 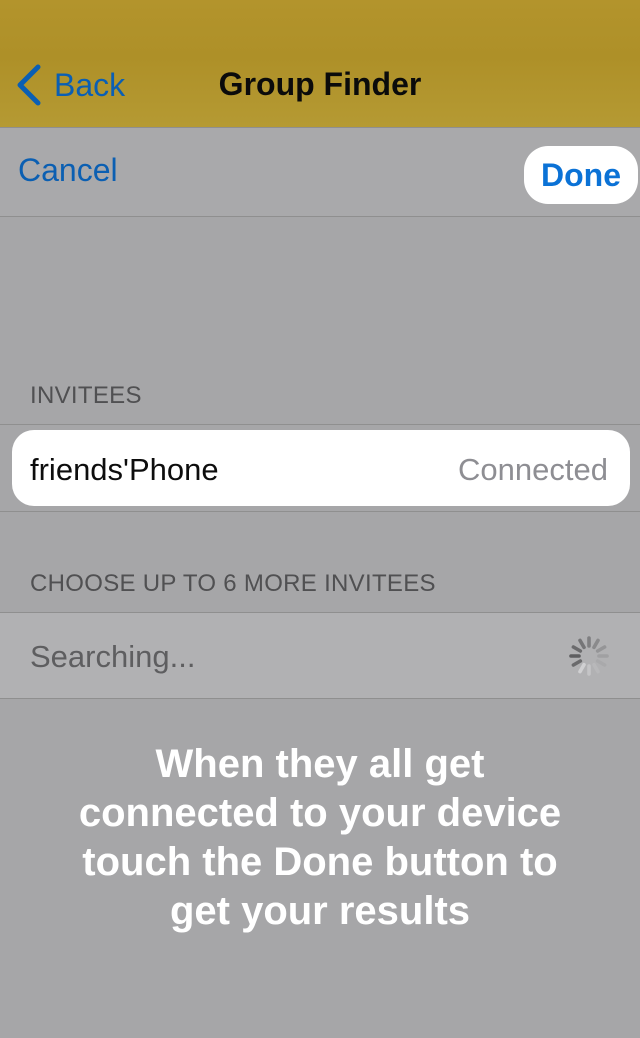 What do you see at coordinates (320, 813) in the screenshot?
I see `instruction-line: connected to your device` at bounding box center [320, 813].